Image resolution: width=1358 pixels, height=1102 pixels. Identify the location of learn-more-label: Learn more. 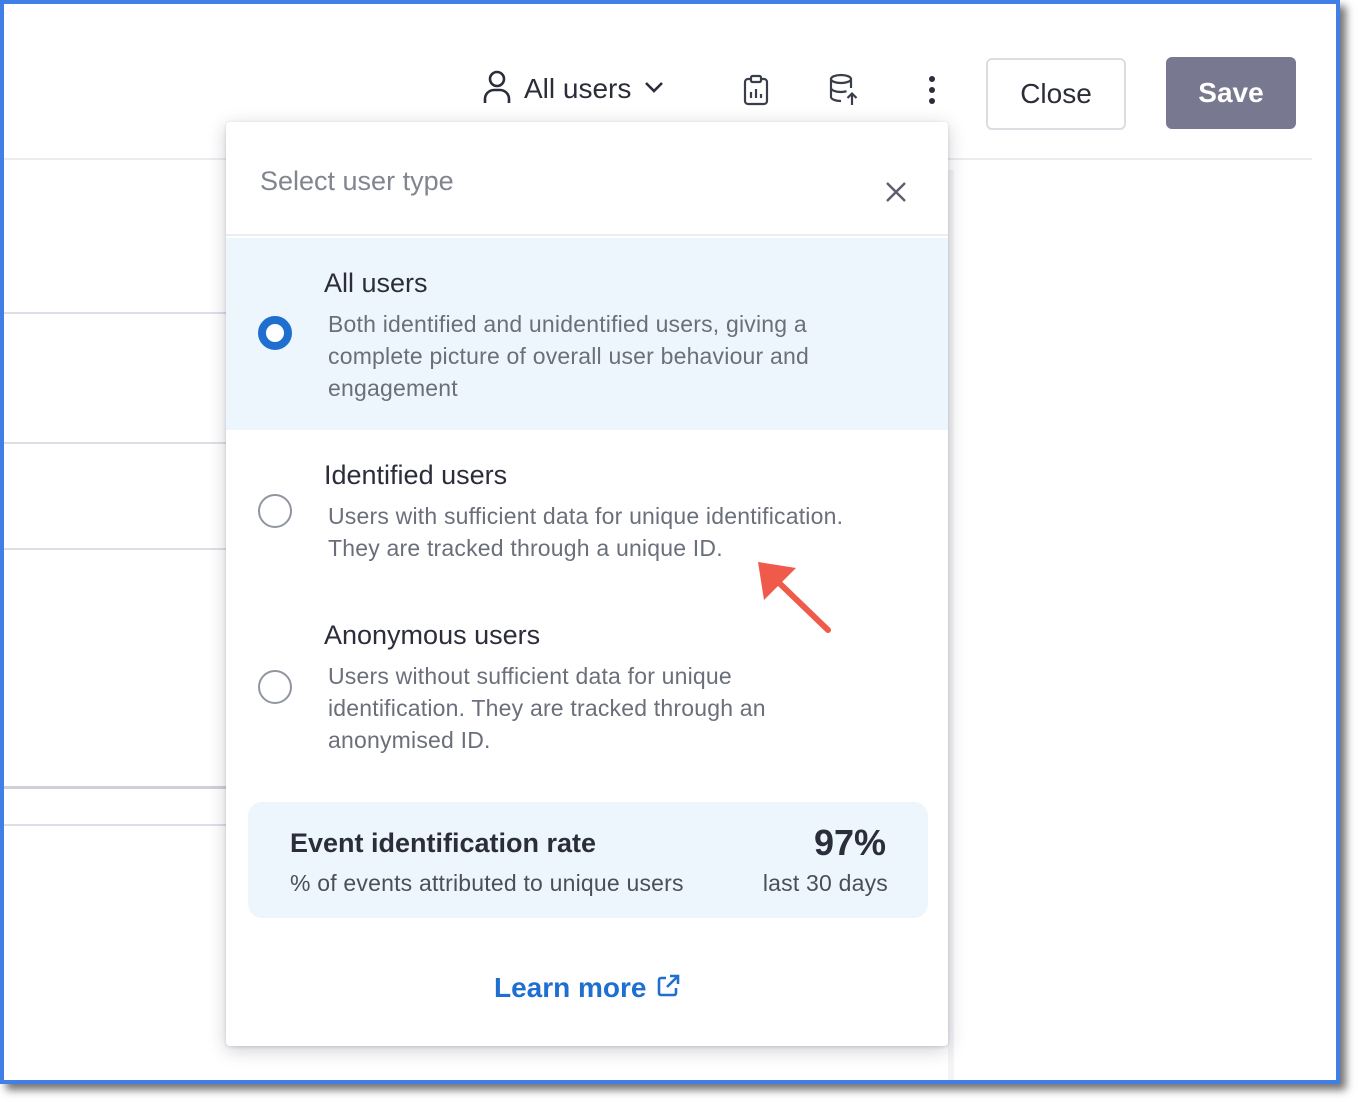
(570, 987).